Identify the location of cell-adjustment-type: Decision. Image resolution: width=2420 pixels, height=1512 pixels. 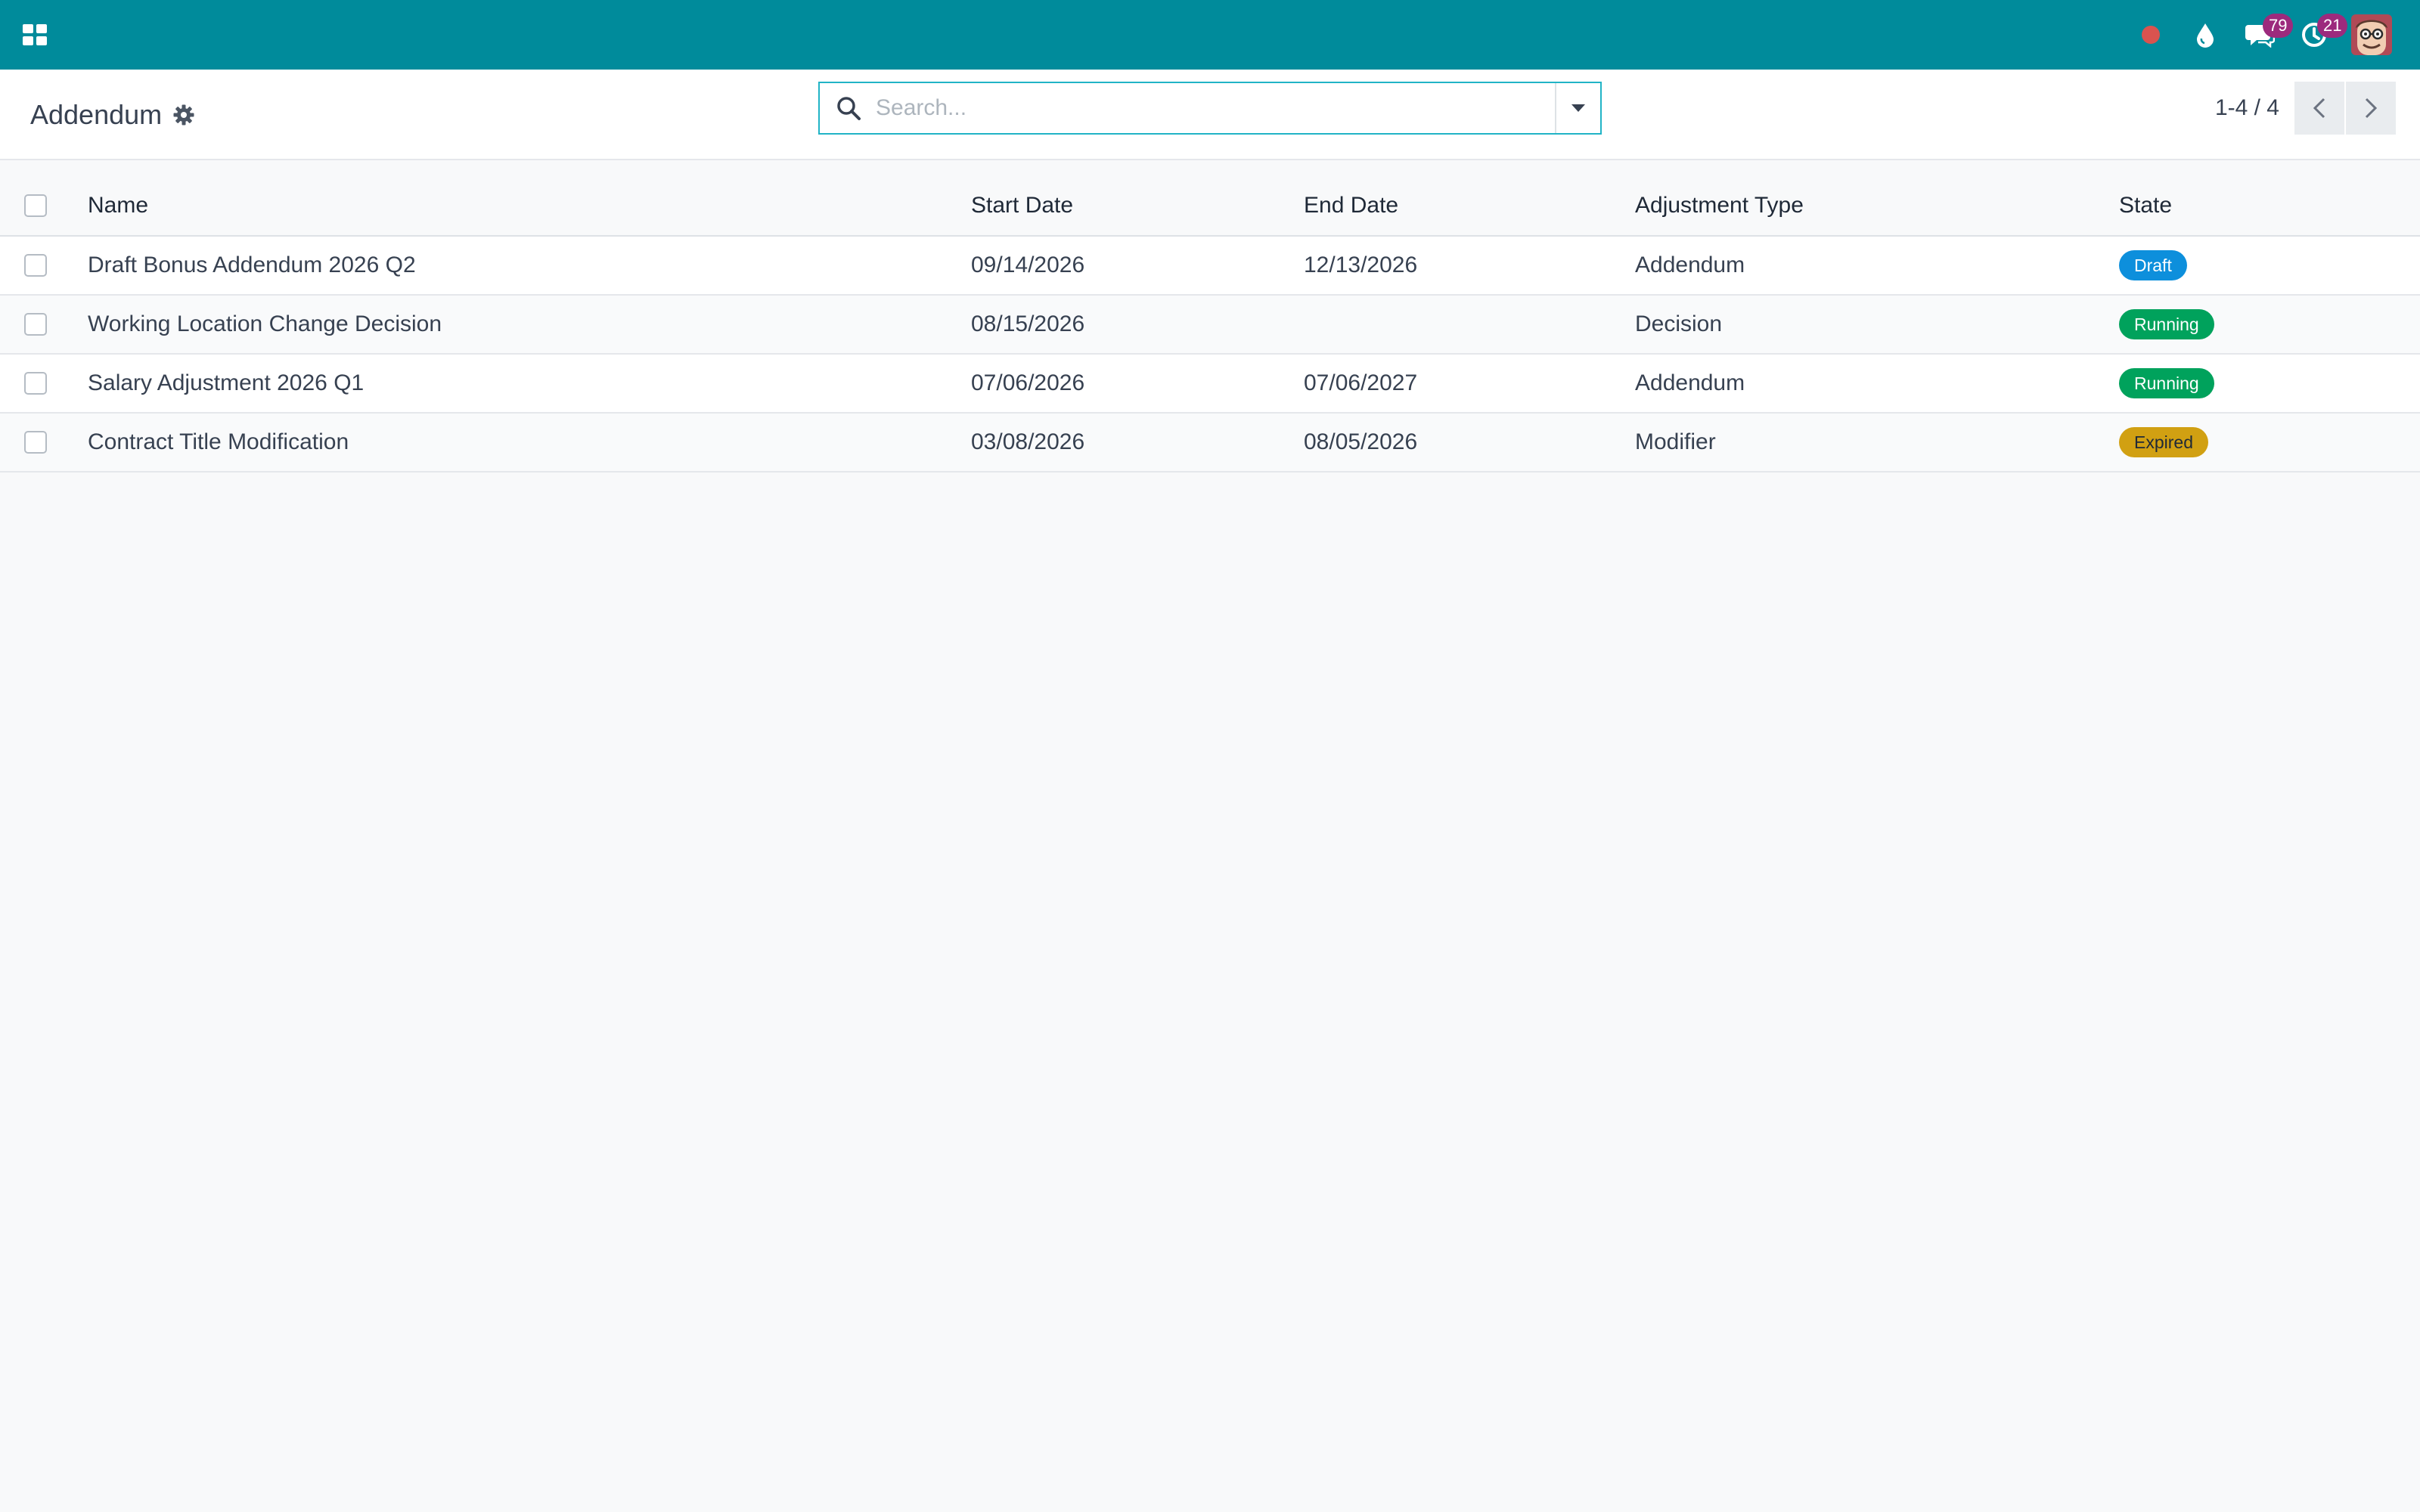
(1877, 325).